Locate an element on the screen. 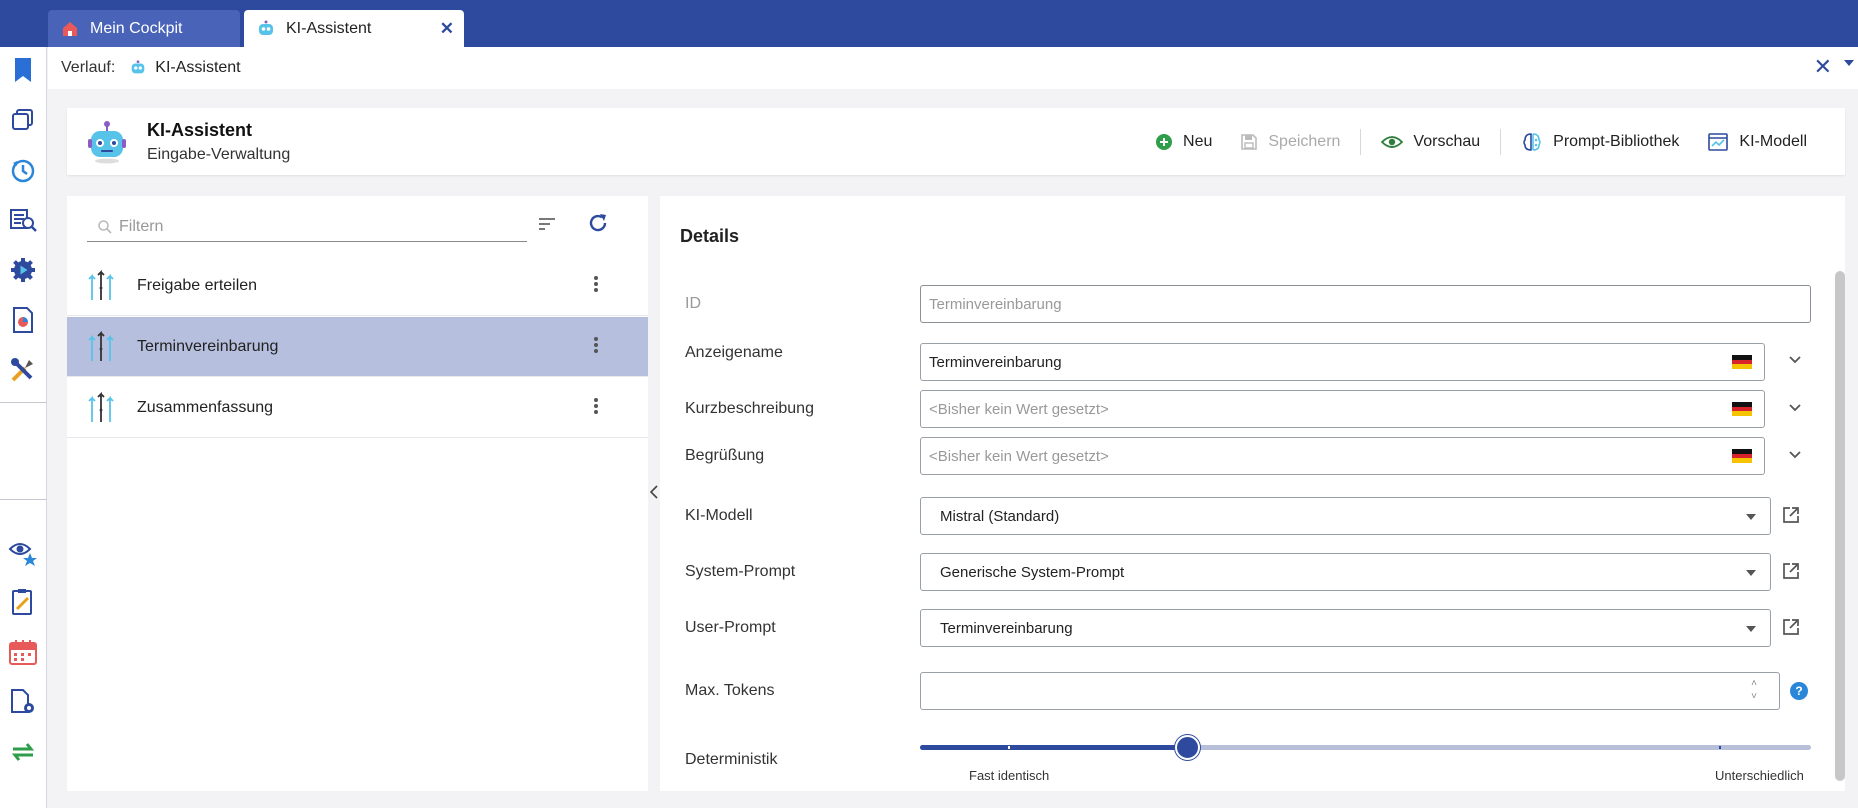  report-chart-icon is located at coordinates (23, 320).